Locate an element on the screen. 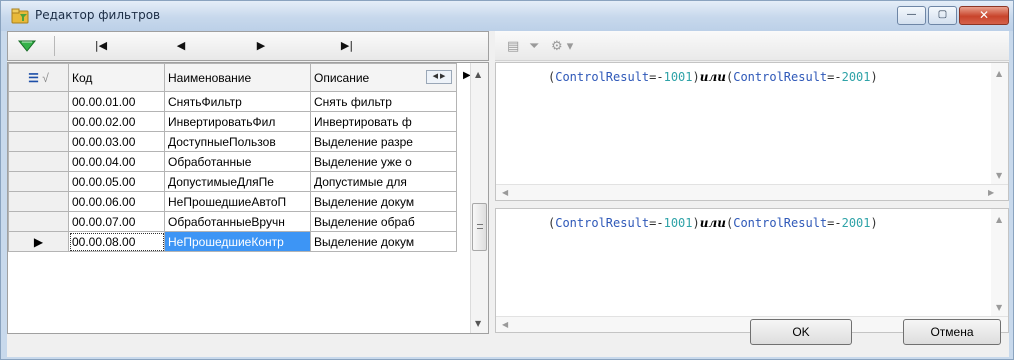  header-indicator-cell: ☰ √ is located at coordinates (38, 77).